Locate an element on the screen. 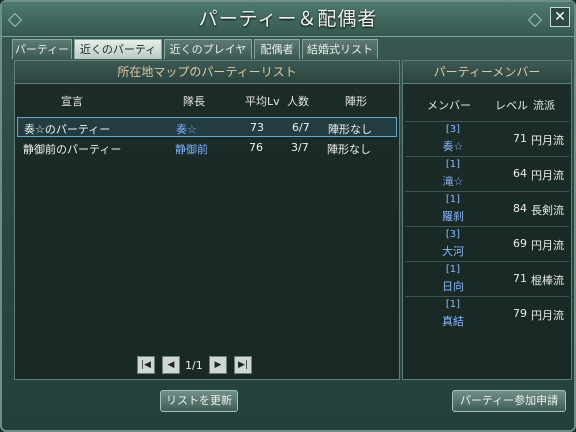  party-list-heading: 所在地マップのパーティーリスト is located at coordinates (207, 72).